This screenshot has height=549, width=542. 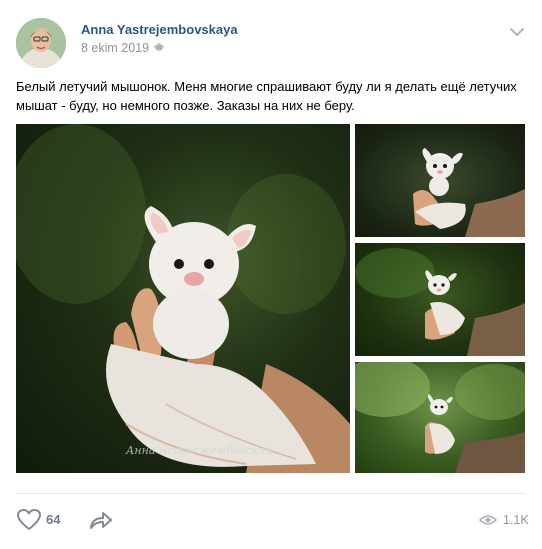 I want to click on author-avatar, so click(x=41, y=43).